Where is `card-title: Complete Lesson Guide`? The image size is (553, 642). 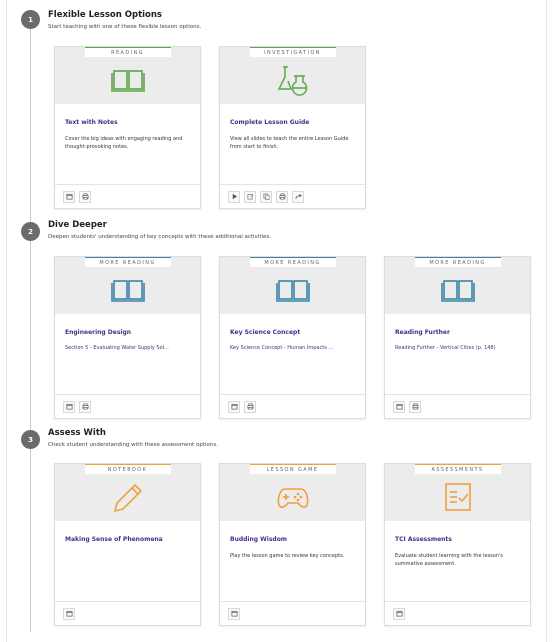
card-title: Complete Lesson Guide is located at coordinates (269, 122).